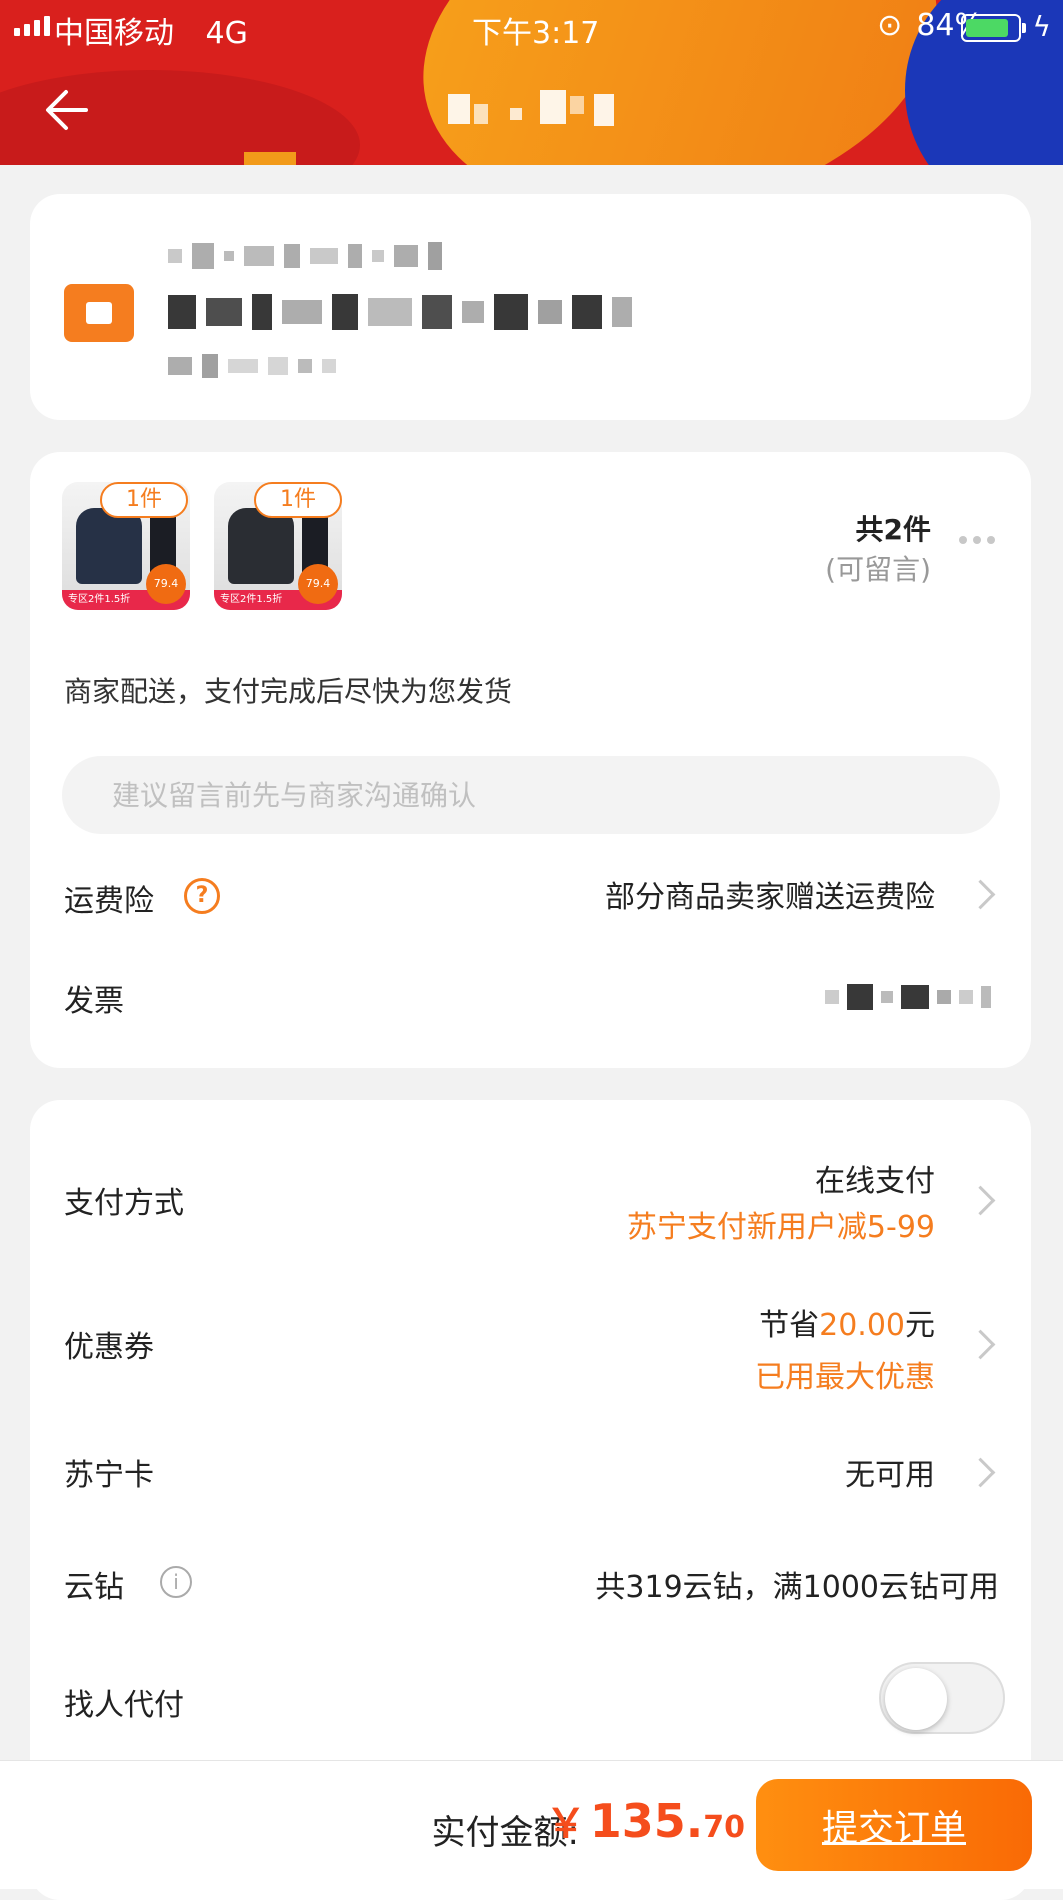 Image resolution: width=1063 pixels, height=1900 pixels. What do you see at coordinates (993, 28) in the screenshot?
I see `battery-icon` at bounding box center [993, 28].